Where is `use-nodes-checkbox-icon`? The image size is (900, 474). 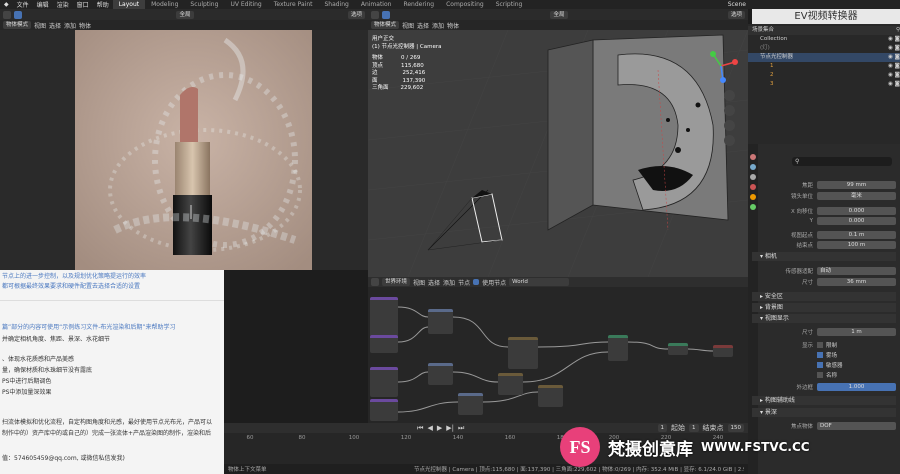
use-nodes-checkbox-icon is located at coordinates (476, 282).